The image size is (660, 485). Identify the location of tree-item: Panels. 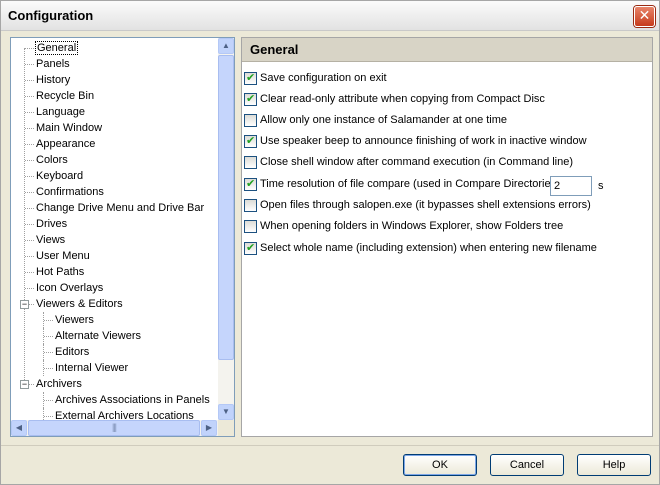
(53, 65).